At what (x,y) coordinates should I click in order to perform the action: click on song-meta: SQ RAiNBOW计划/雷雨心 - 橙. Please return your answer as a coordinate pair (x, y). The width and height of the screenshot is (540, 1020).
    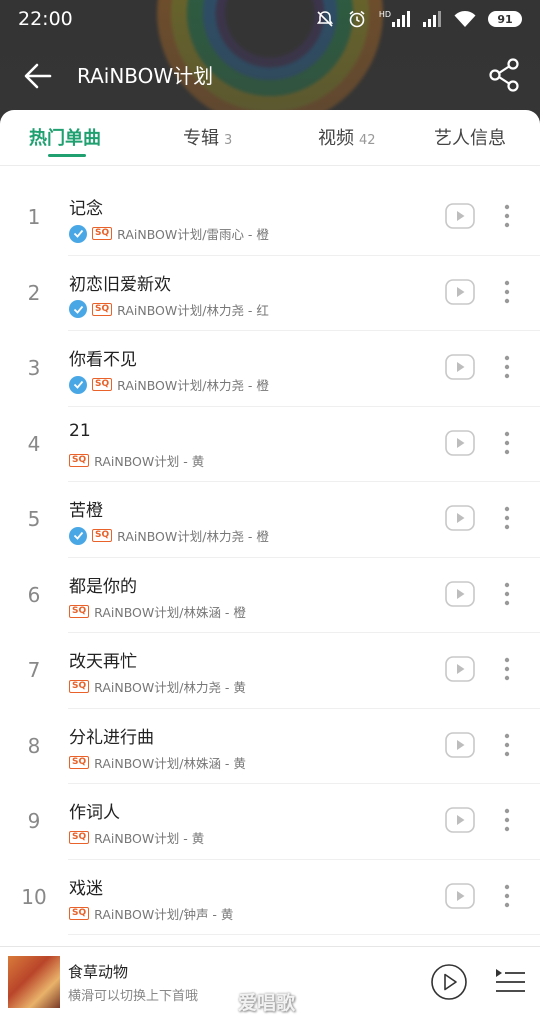
    Looking at the image, I should click on (169, 233).